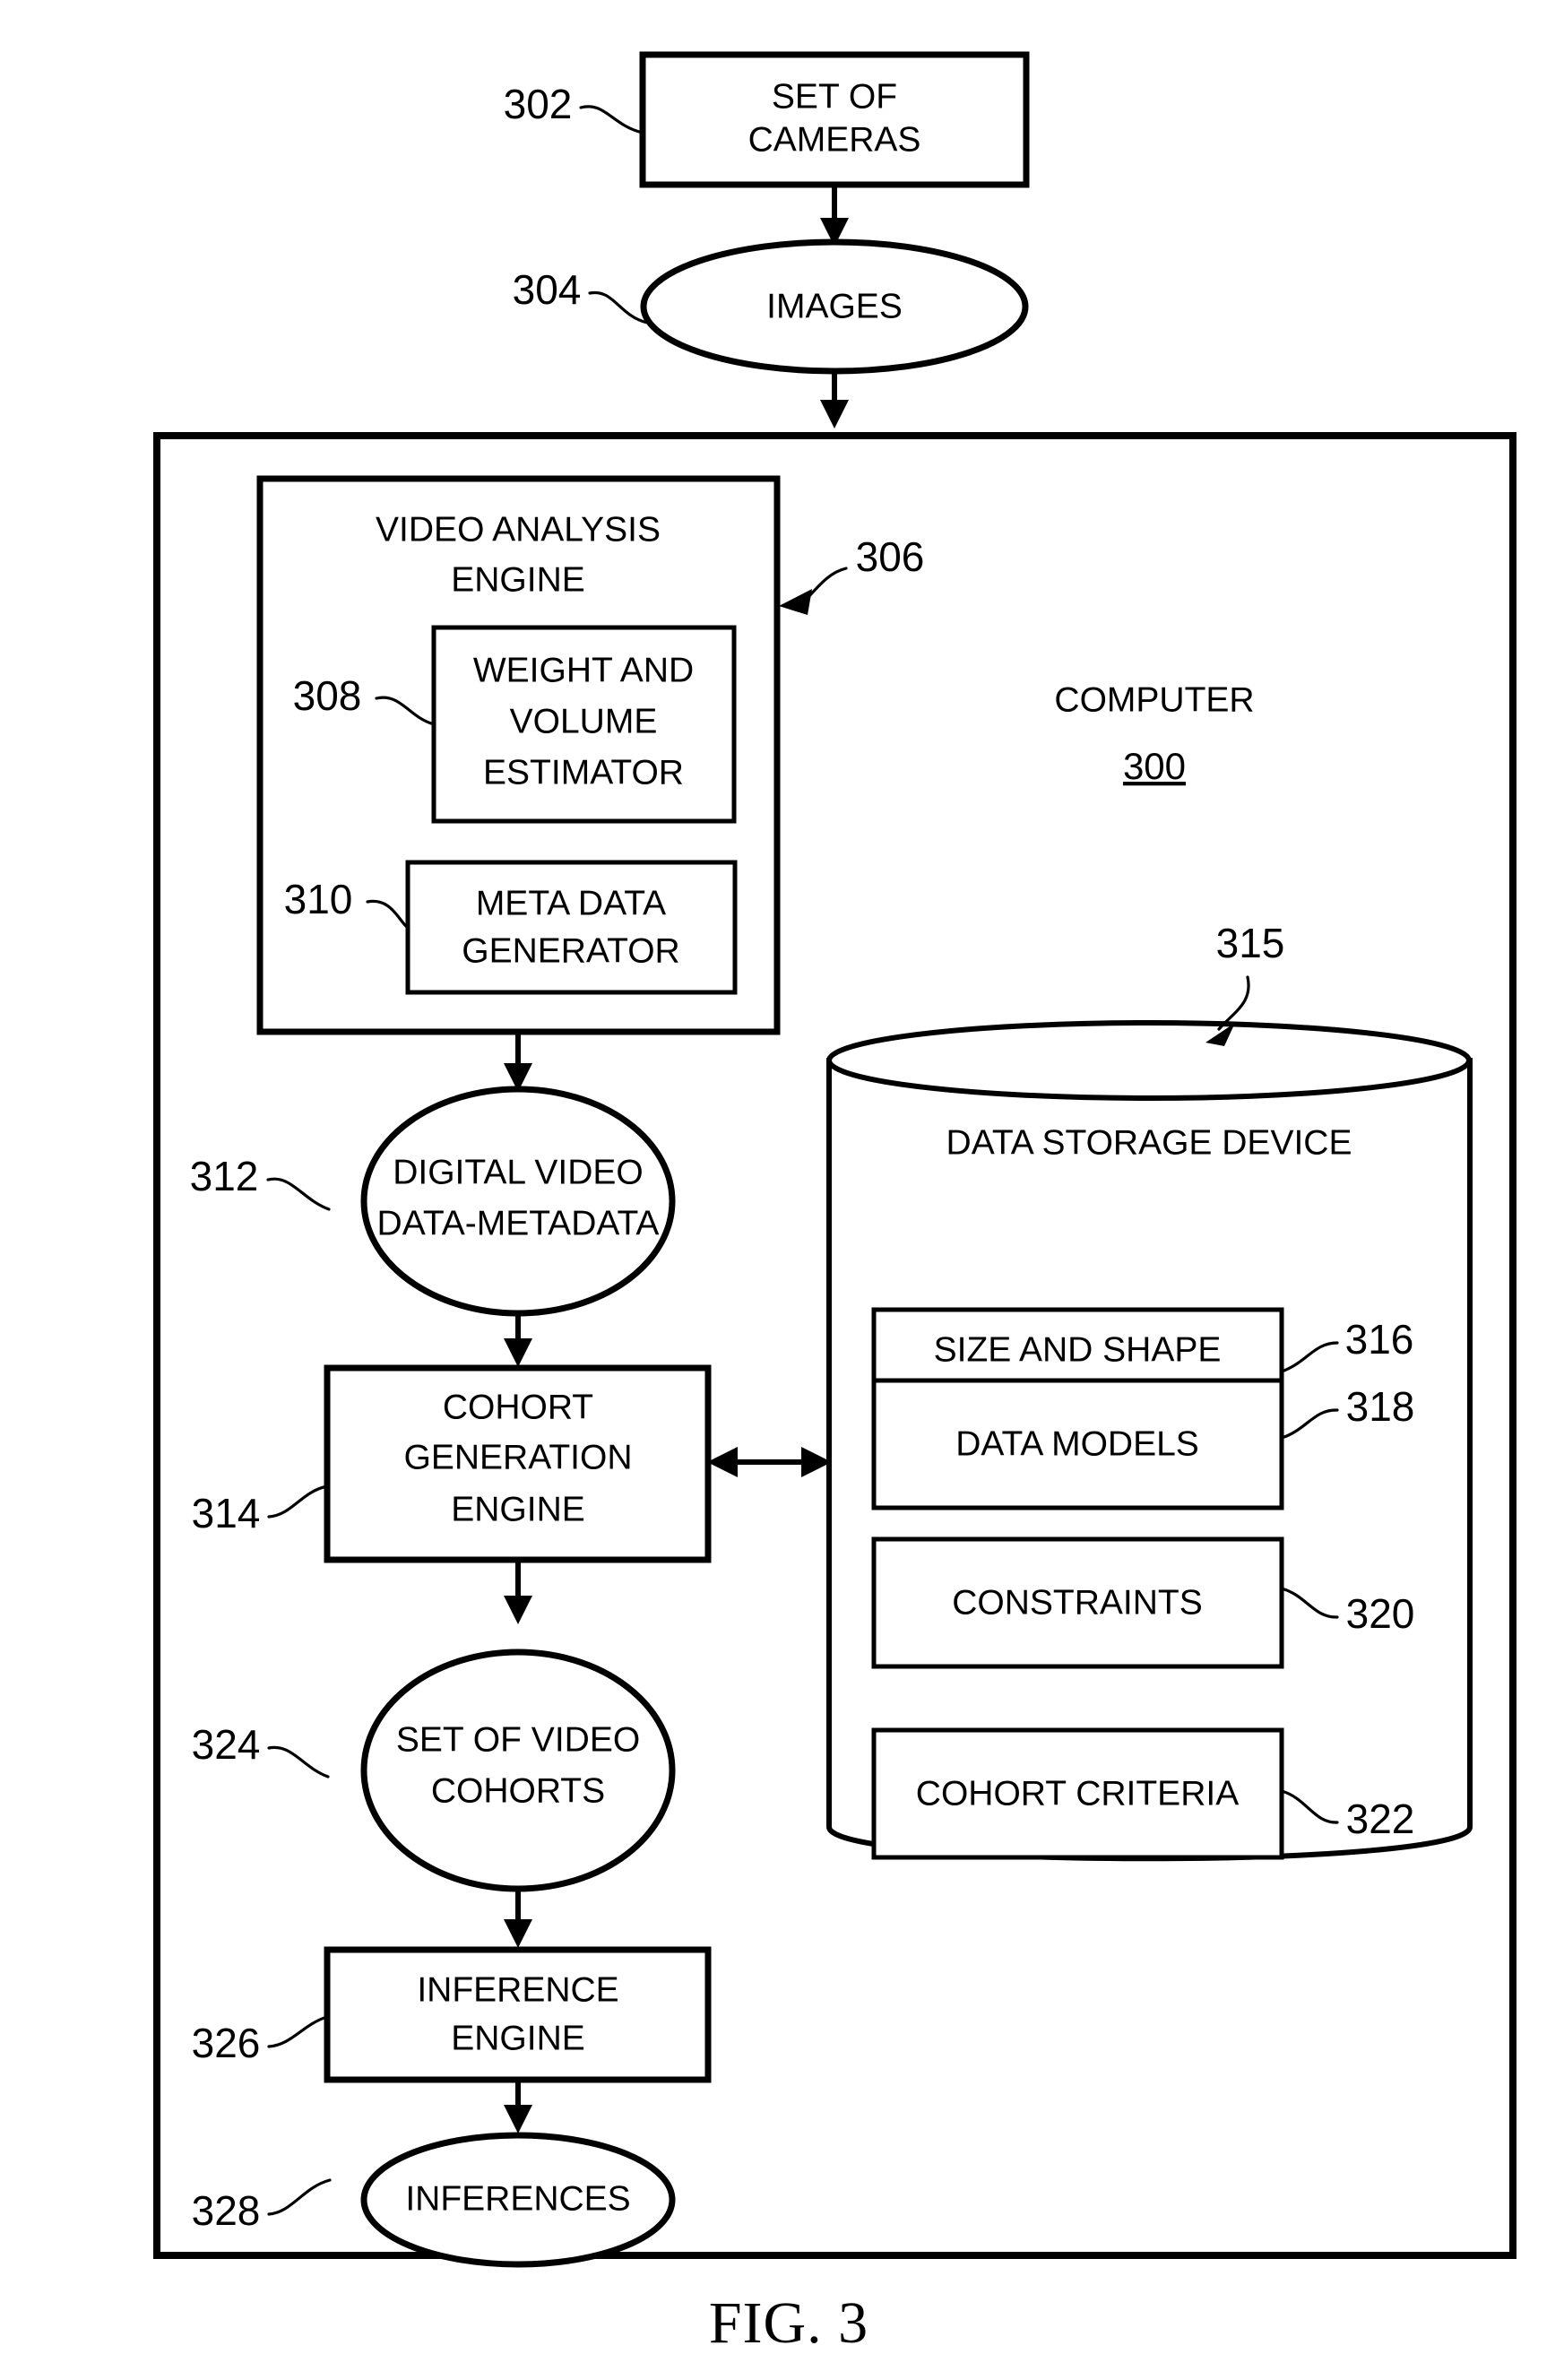  I want to click on cohort-generation-engine-label-line1: COHORT, so click(518, 1407).